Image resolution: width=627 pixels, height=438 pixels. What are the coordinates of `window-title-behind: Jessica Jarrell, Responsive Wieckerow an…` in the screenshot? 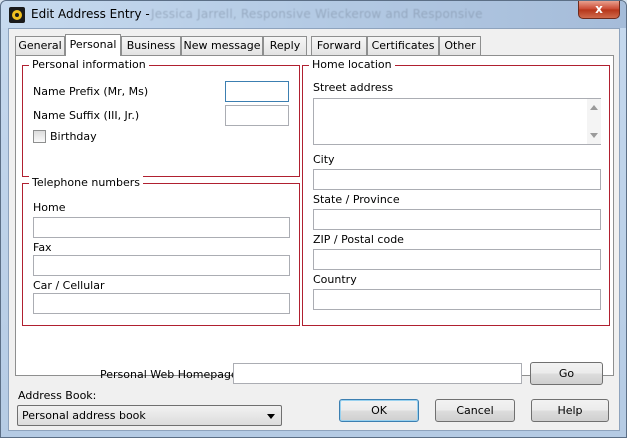 It's located at (317, 14).